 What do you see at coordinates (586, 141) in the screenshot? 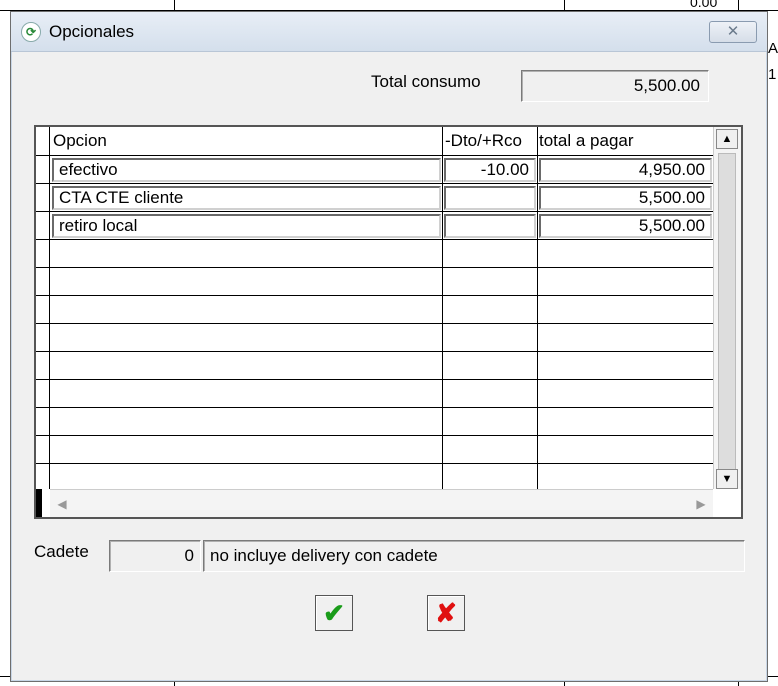
I see `column-header-total: total a pagar` at bounding box center [586, 141].